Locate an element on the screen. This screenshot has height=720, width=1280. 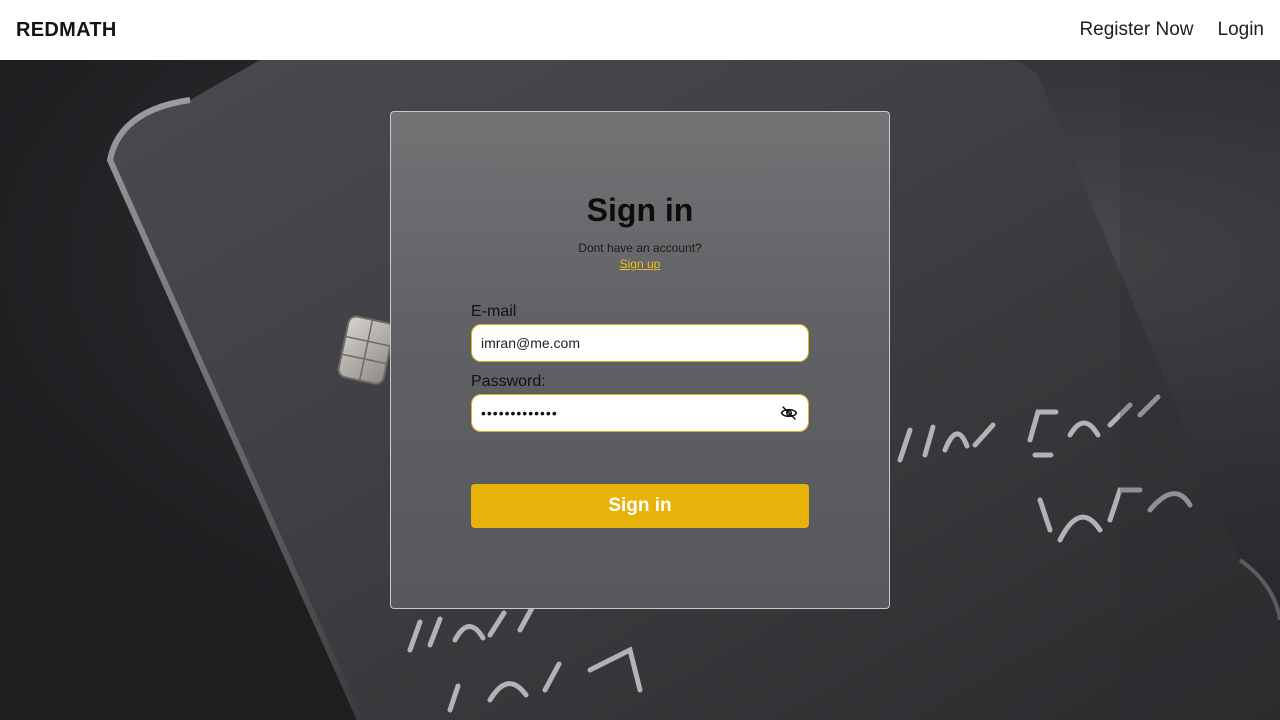
register-now-link: Register Now is located at coordinates (1136, 30).